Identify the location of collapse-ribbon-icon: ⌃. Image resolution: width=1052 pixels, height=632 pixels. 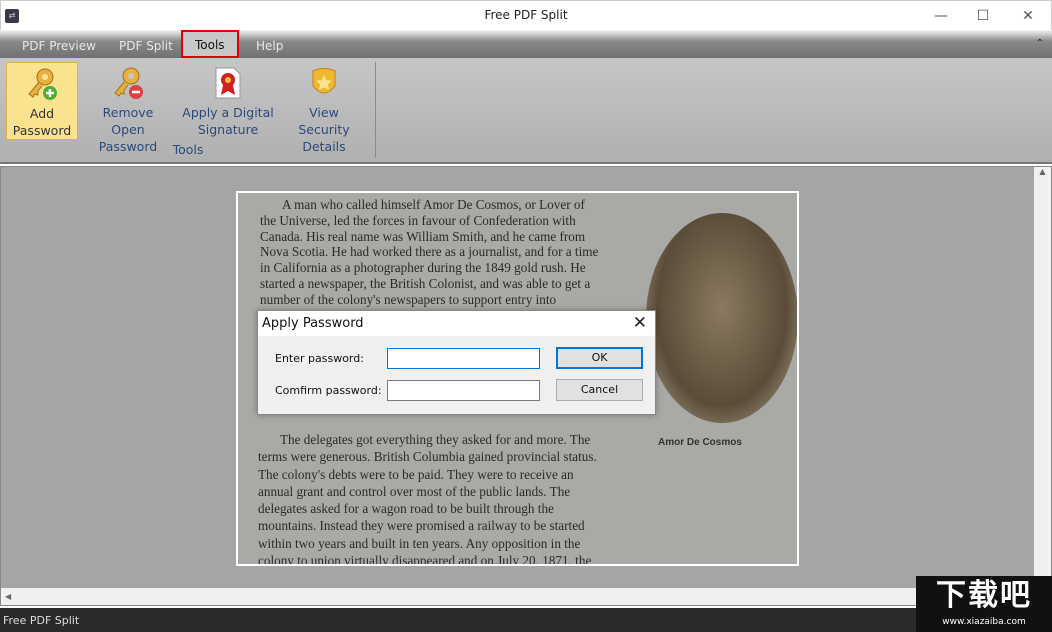
(1040, 43).